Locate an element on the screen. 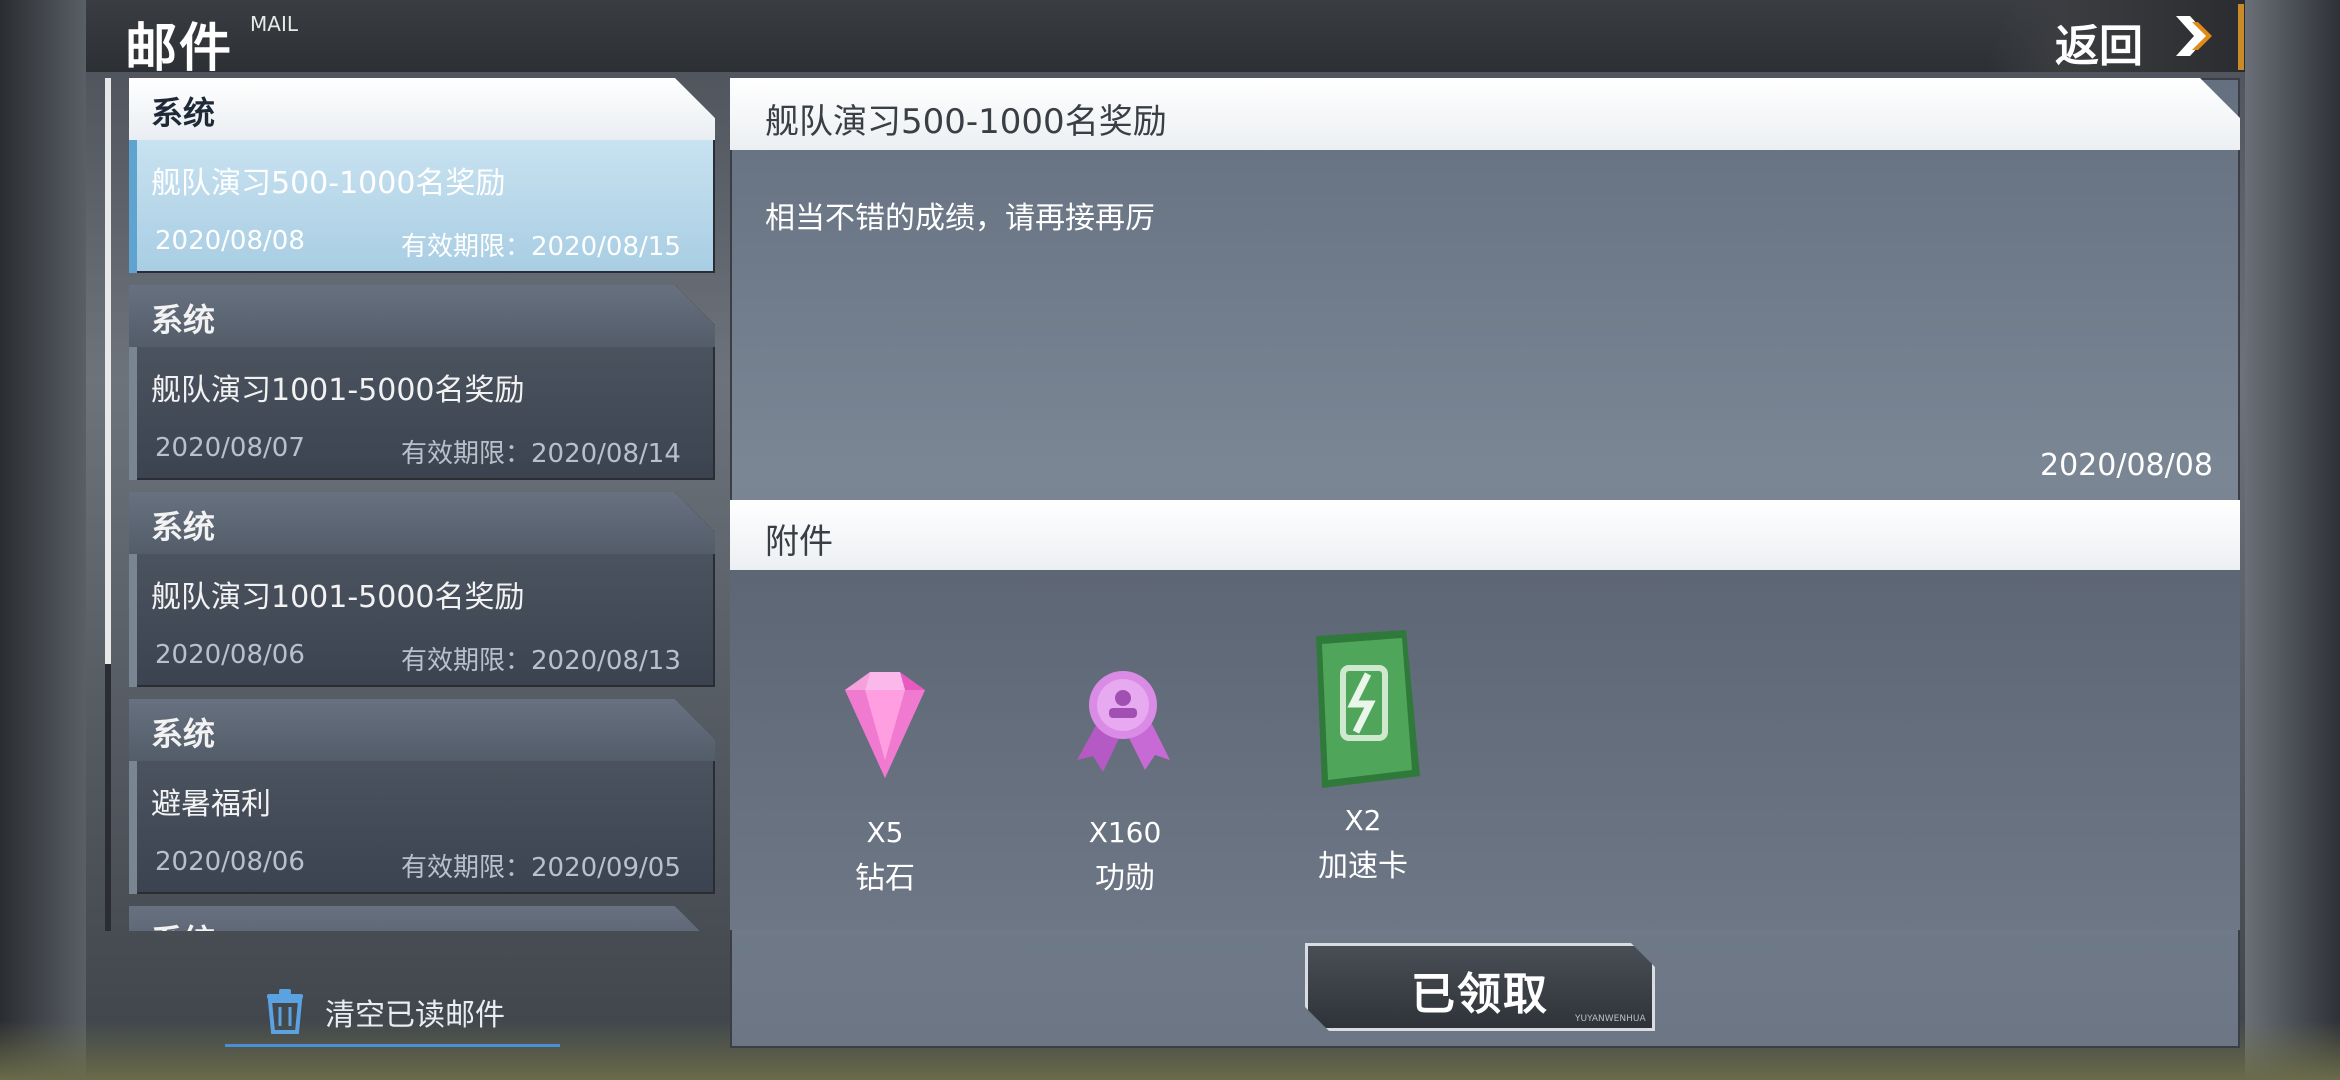 This screenshot has height=1080, width=2340. mail-date: 2020/08/07 is located at coordinates (230, 448).